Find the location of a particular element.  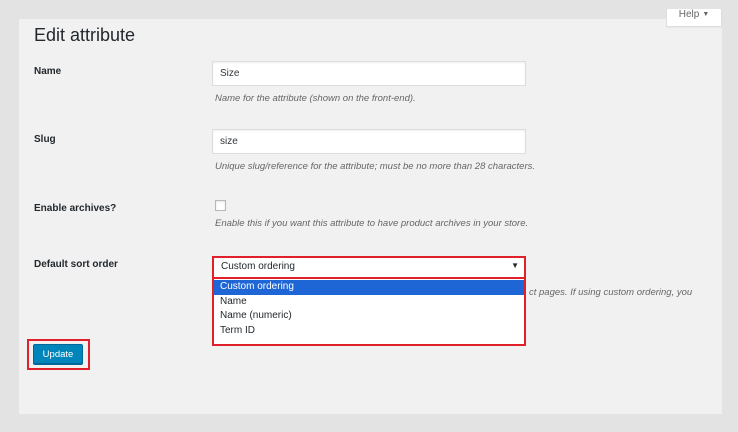

default-sort-order-label: Default sort order is located at coordinates (76, 264).